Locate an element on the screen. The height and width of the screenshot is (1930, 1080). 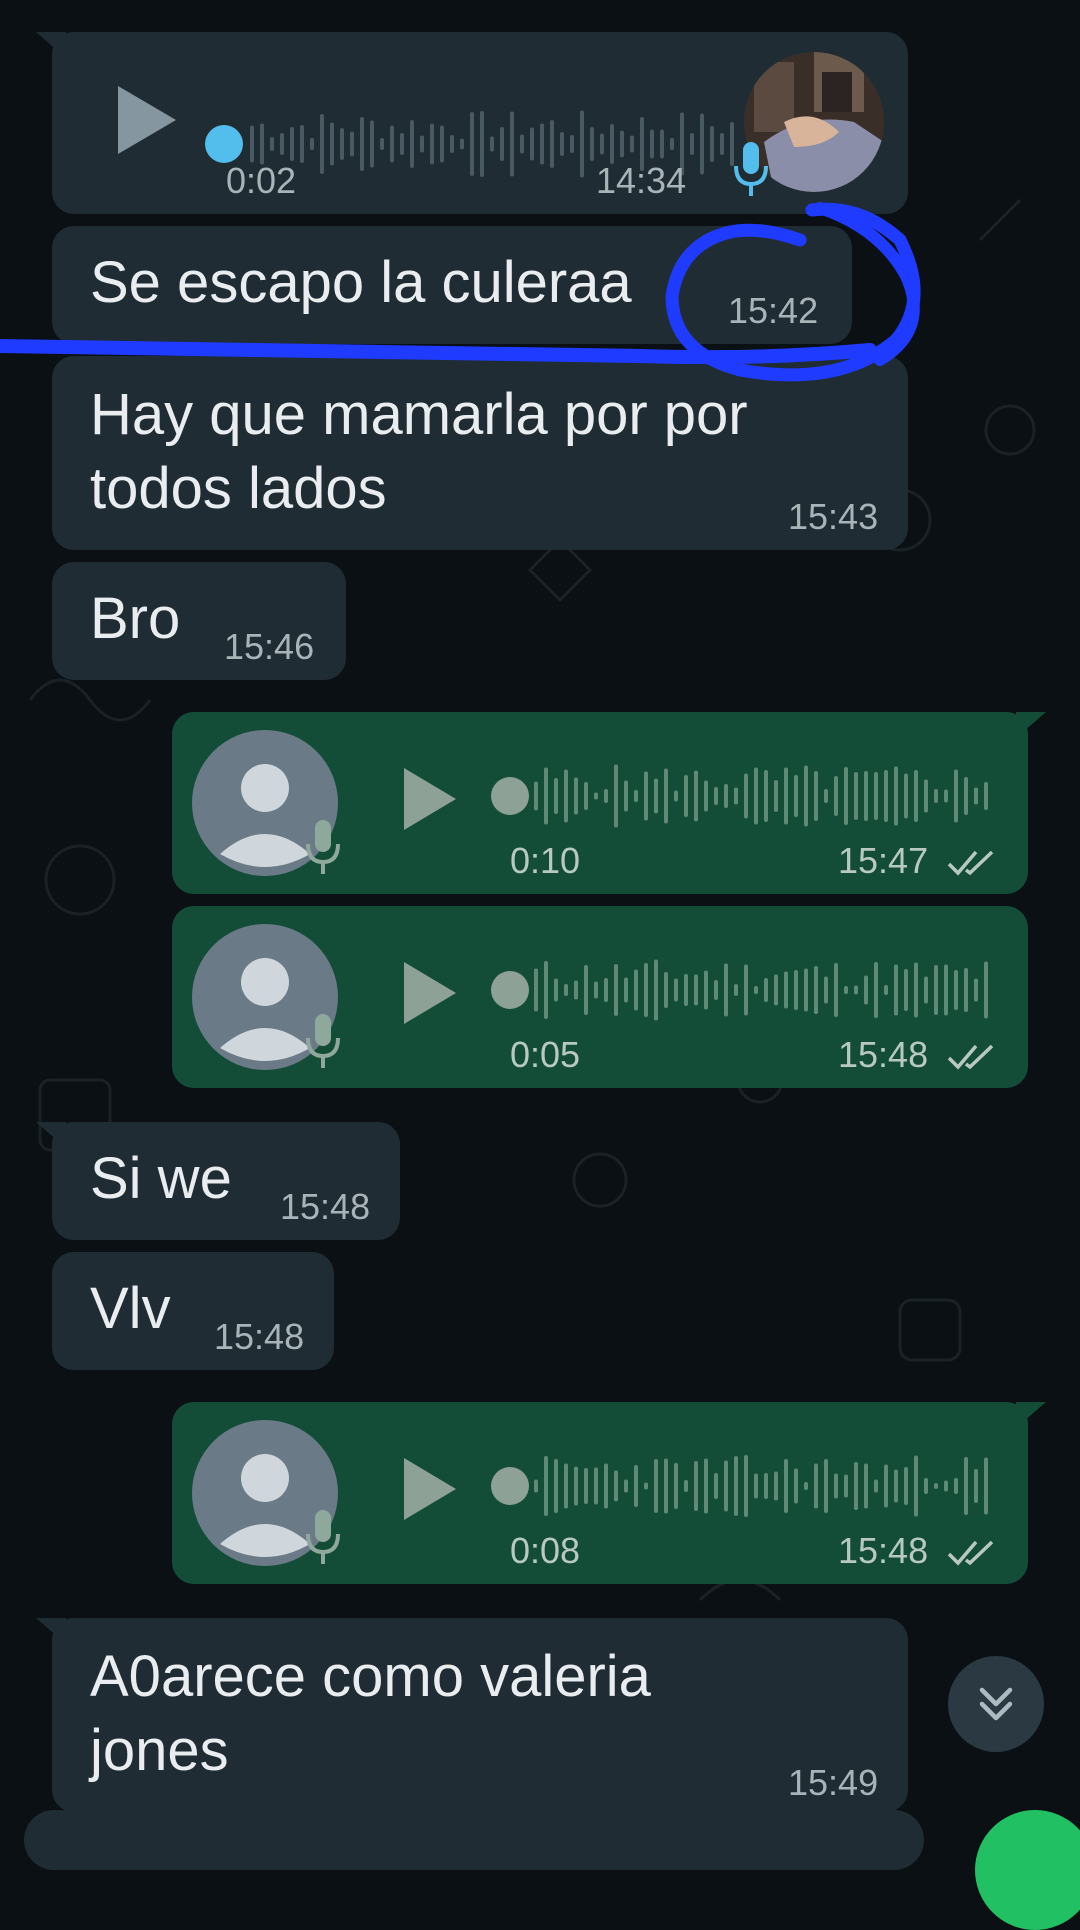
message-text: Vlv is located at coordinates (130, 1308).